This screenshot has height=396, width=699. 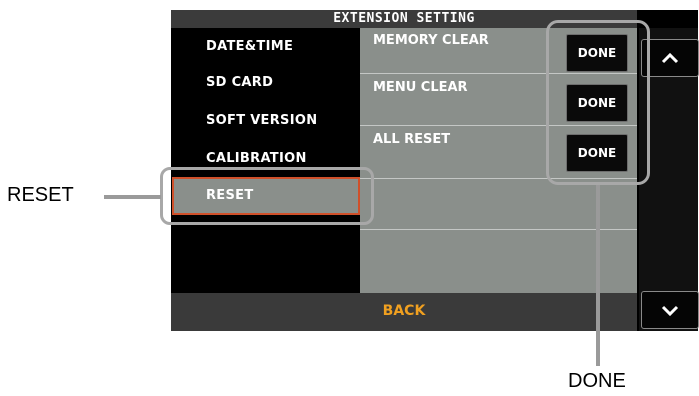 What do you see at coordinates (598, 275) in the screenshot?
I see `done-callout-line` at bounding box center [598, 275].